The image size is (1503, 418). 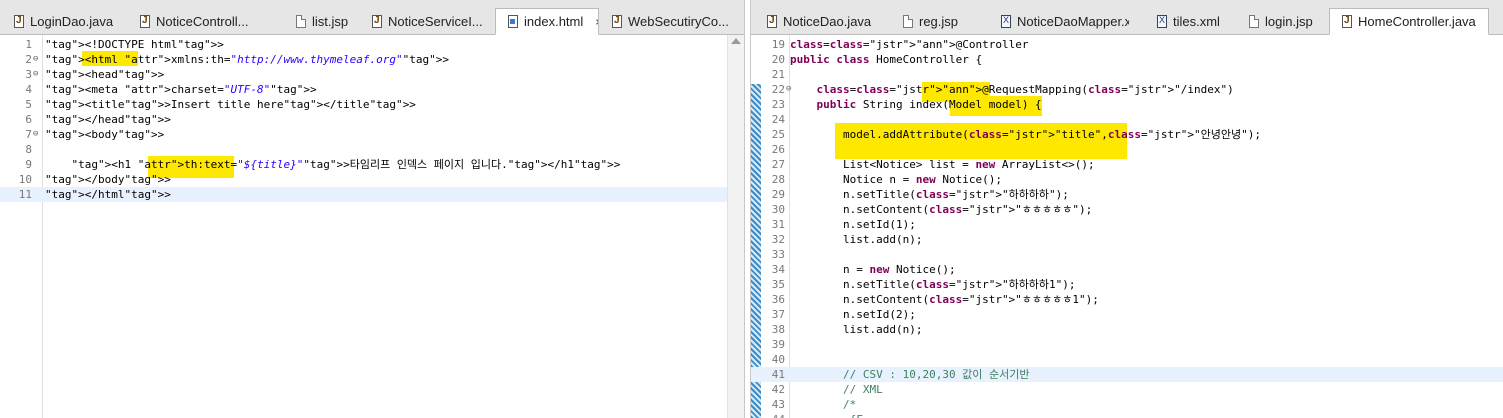 I want to click on code-line: 23 public String index(Model model) {, so click(x=1127, y=104).